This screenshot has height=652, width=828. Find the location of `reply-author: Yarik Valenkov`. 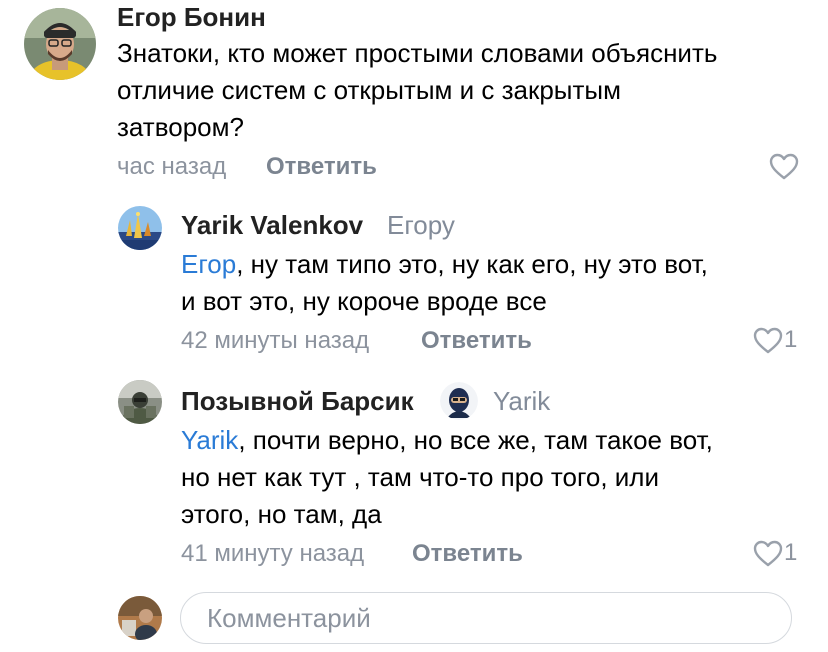

reply-author: Yarik Valenkov is located at coordinates (272, 225).